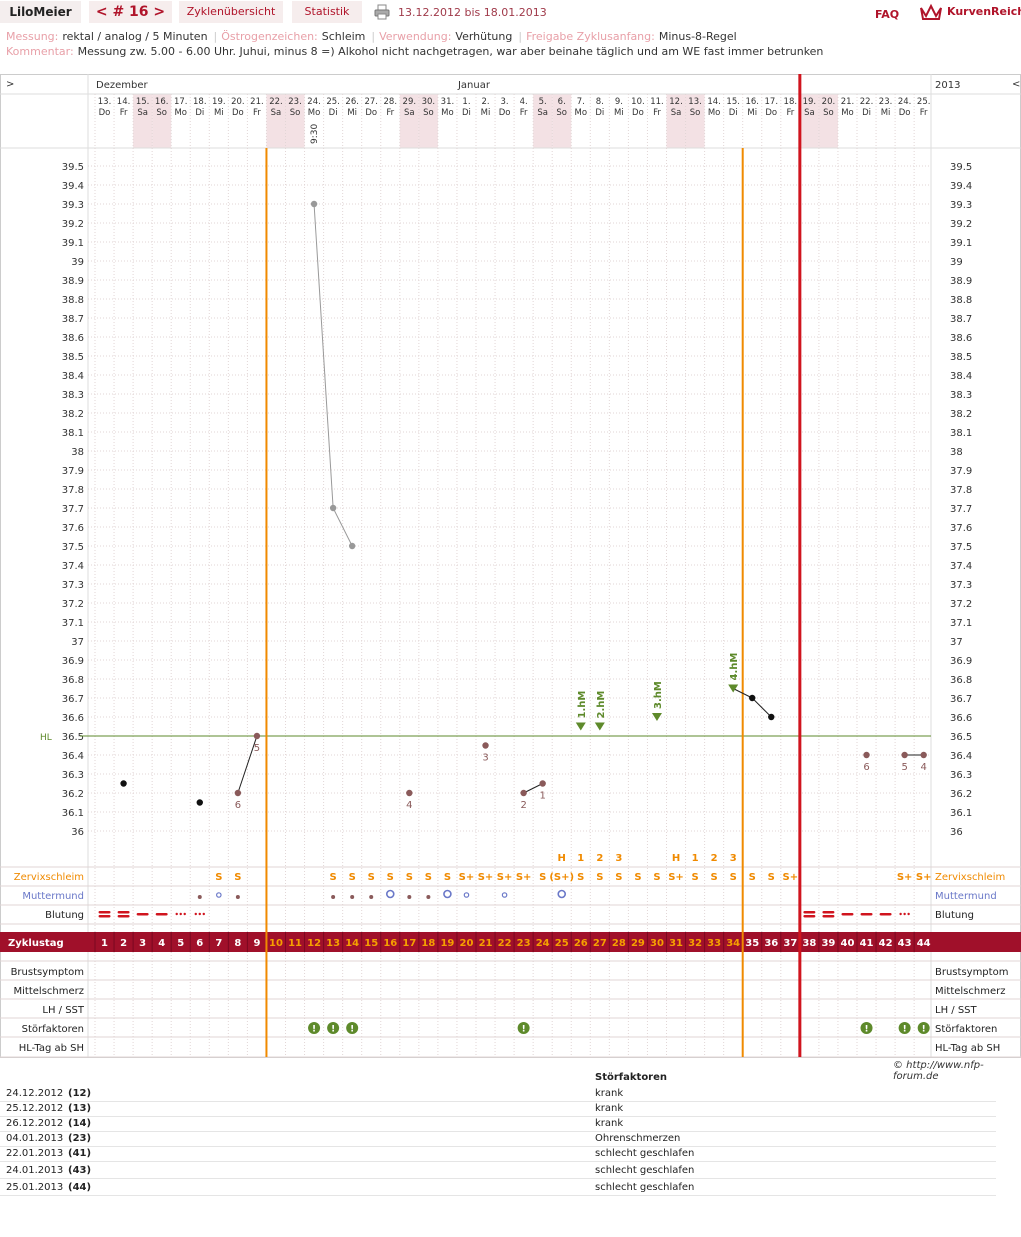 The width and height of the screenshot is (1021, 1237). What do you see at coordinates (130, 12) in the screenshot?
I see `cycle-number-nav: < # 16 >` at bounding box center [130, 12].